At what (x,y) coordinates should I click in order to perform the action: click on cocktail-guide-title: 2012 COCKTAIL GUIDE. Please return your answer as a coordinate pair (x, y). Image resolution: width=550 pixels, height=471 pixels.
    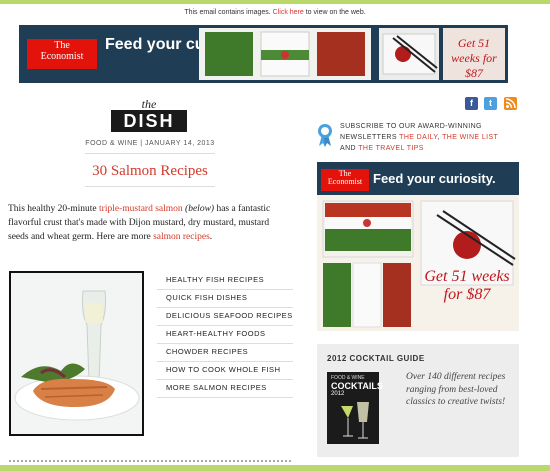
    Looking at the image, I should click on (376, 358).